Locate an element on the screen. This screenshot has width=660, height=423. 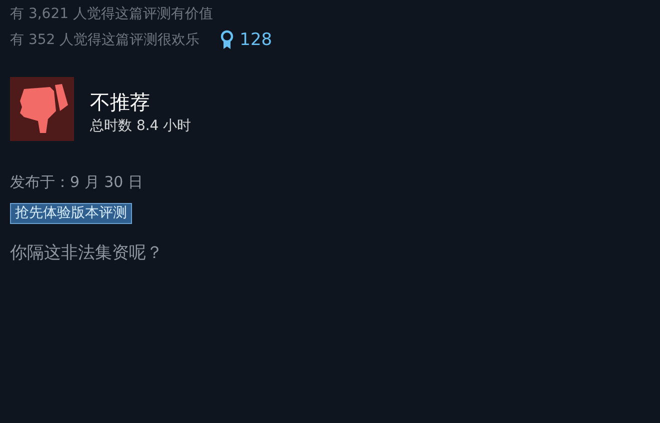
helpful-count-text: 有 352 人觉得这篇评测很欢乐 is located at coordinates (105, 39).